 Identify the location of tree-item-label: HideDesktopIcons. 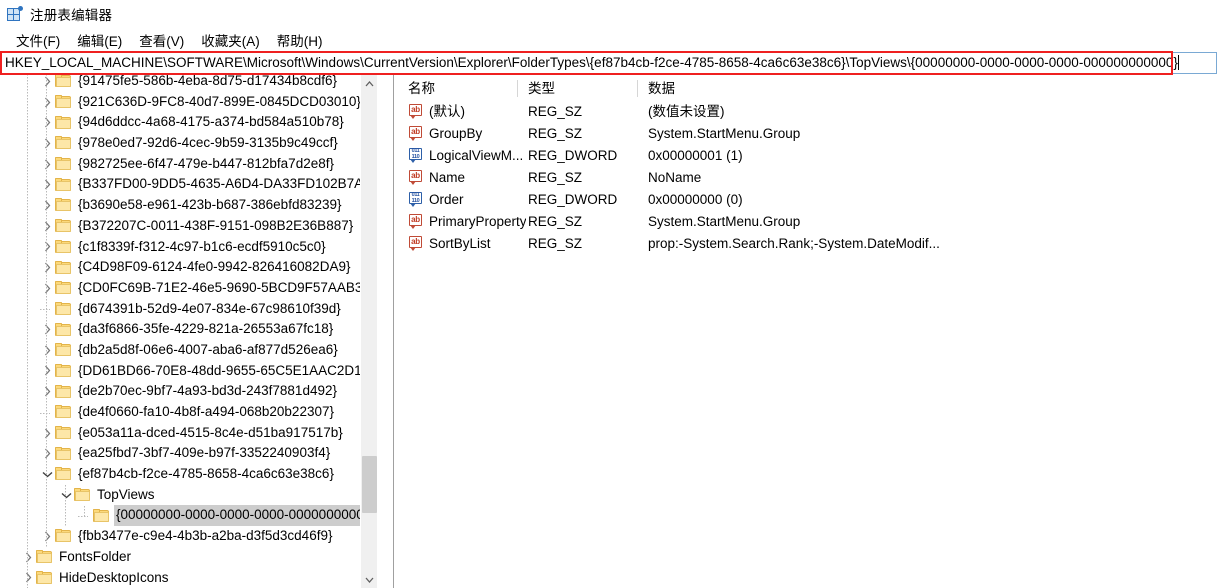
(114, 577).